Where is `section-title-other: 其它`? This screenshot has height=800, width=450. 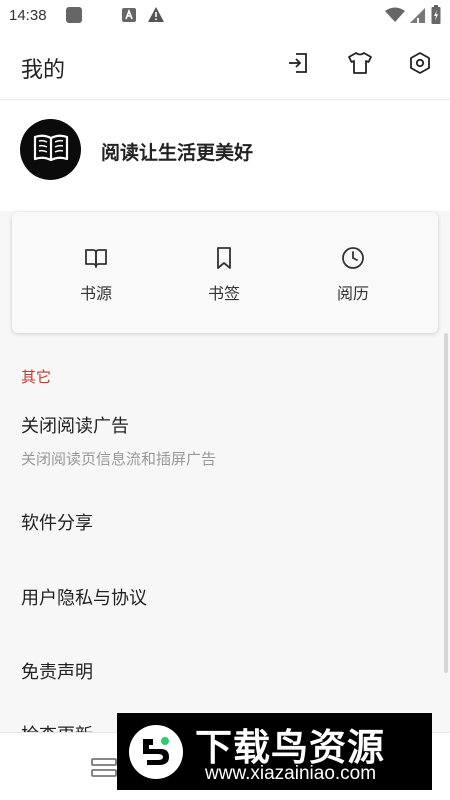 section-title-other: 其它 is located at coordinates (36, 377).